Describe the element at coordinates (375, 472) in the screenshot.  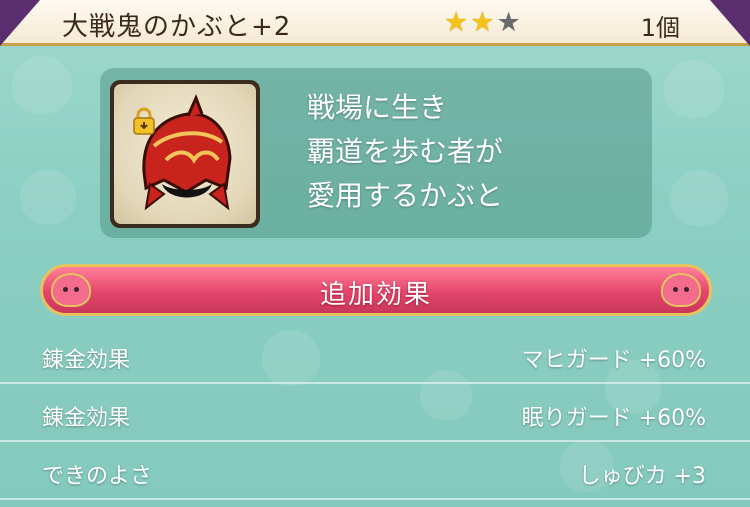
I see `effect-row: できのよさ しゅびカ +3` at that location.